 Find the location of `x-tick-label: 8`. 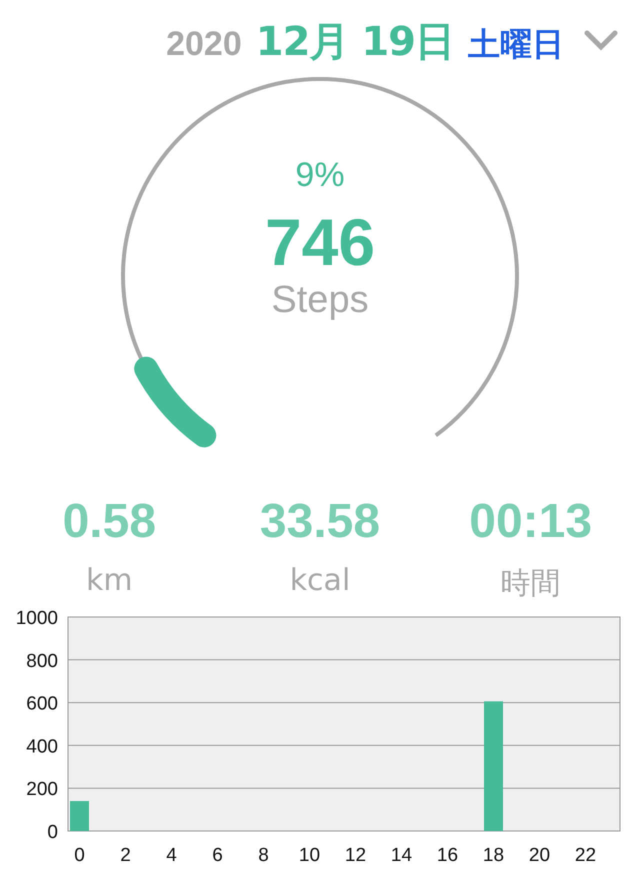

x-tick-label: 8 is located at coordinates (263, 855).